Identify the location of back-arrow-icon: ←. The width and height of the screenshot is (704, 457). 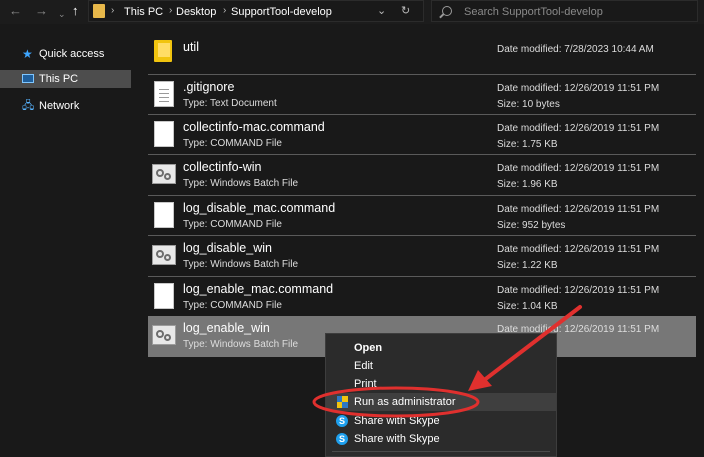
(15, 11).